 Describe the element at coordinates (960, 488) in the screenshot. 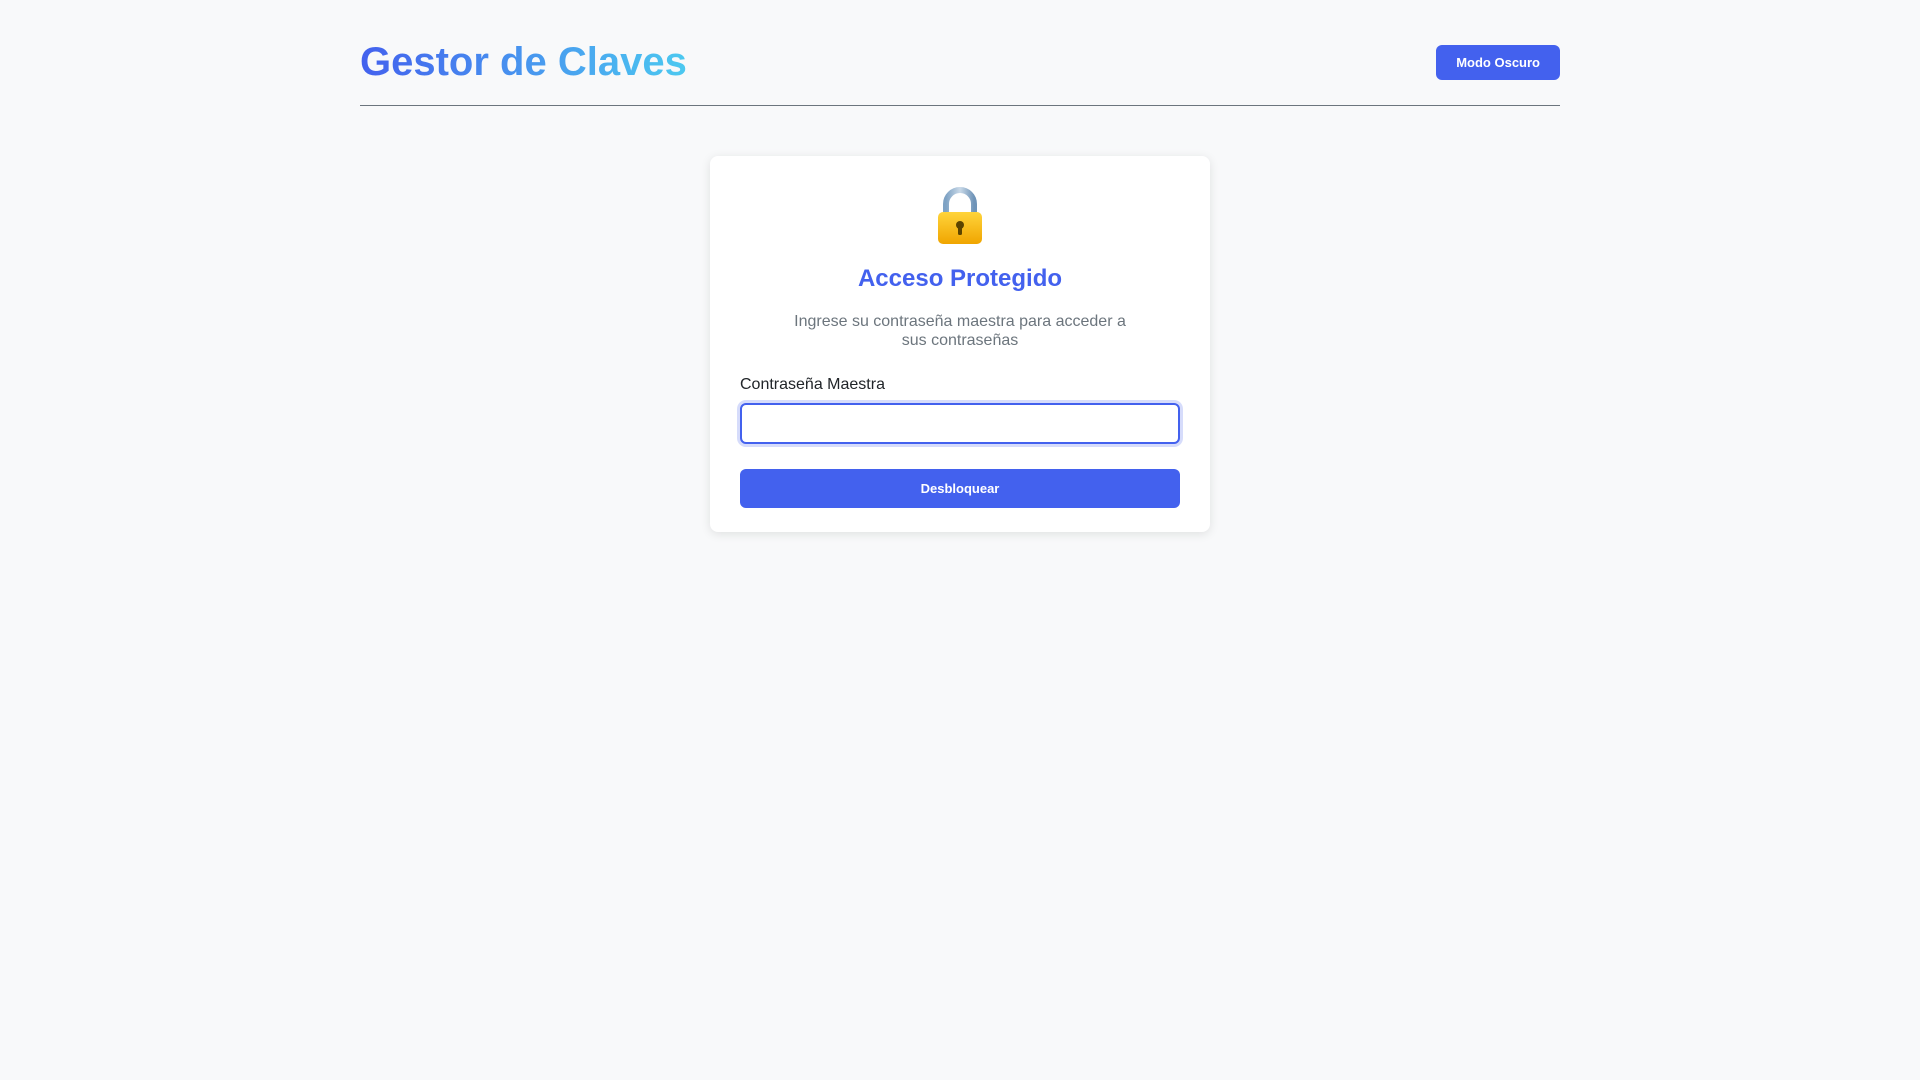

I see `unlock-button: Desbloquear` at that location.